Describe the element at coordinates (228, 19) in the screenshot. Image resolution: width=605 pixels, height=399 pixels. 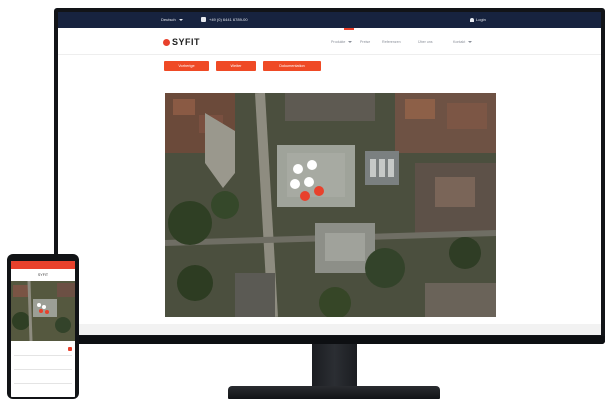
I see `phone-number: +49 (0) 6441 6789-00` at that location.